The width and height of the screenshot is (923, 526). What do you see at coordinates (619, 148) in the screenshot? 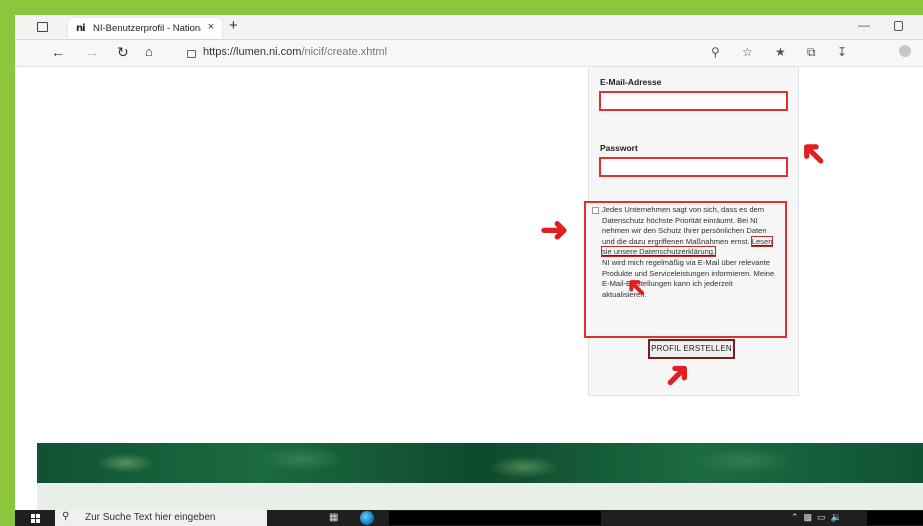
I see `password-label: Passwort` at bounding box center [619, 148].